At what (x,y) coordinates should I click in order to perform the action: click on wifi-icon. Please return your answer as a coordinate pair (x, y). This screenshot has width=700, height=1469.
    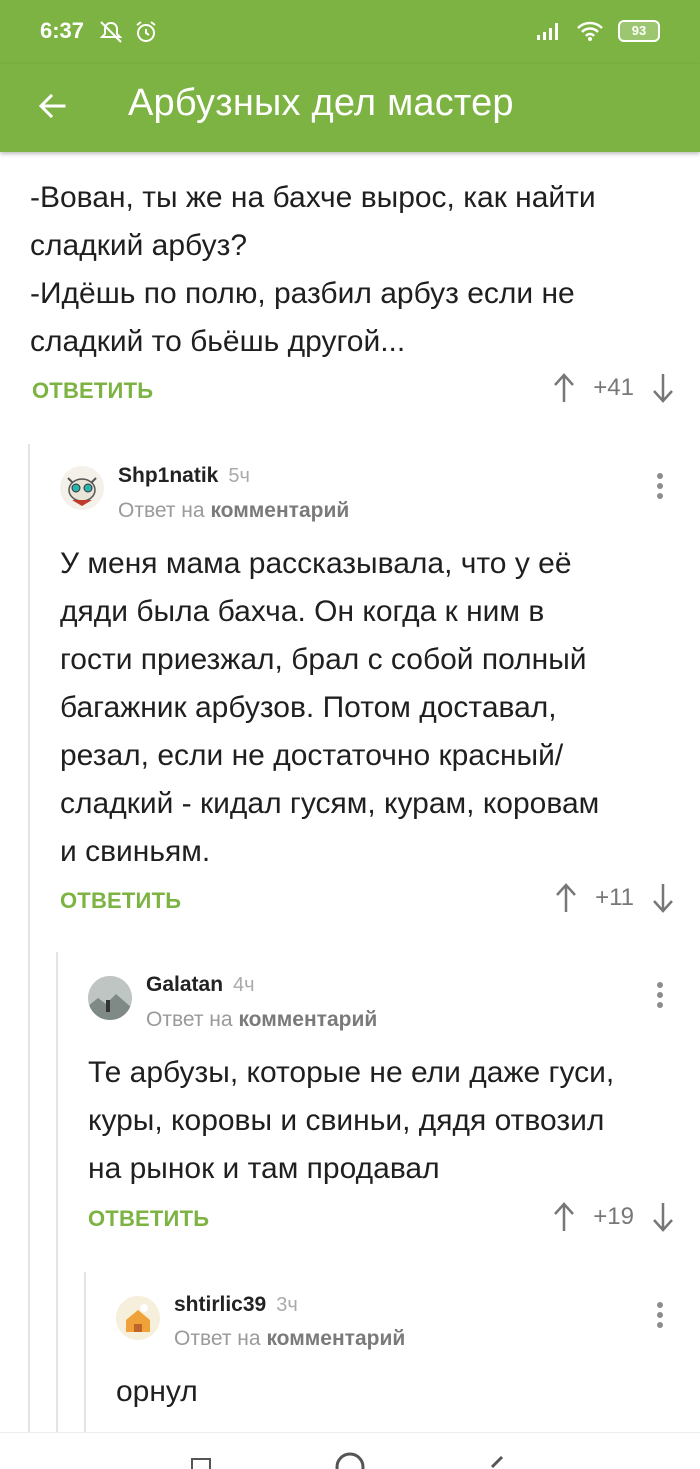
    Looking at the image, I should click on (590, 31).